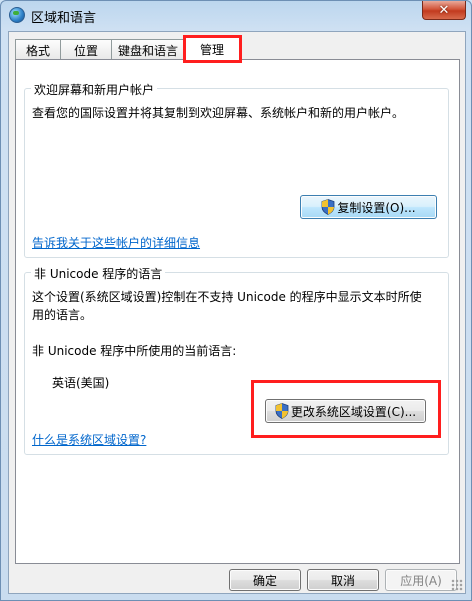 Image resolution: width=472 pixels, height=601 pixels. I want to click on current-language-label: 非 Unicode 程序中所使用的当前语言:, so click(134, 351).